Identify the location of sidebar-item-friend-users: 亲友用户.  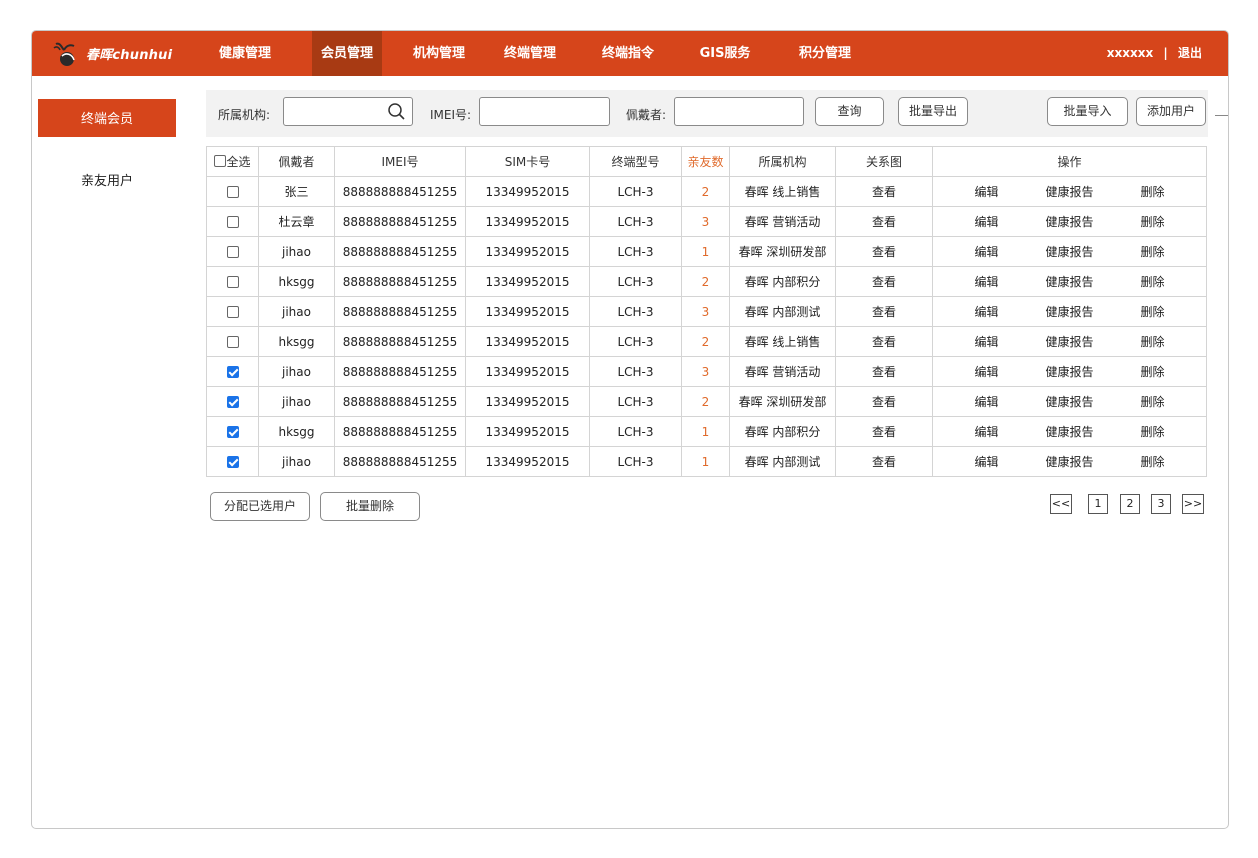
(107, 180).